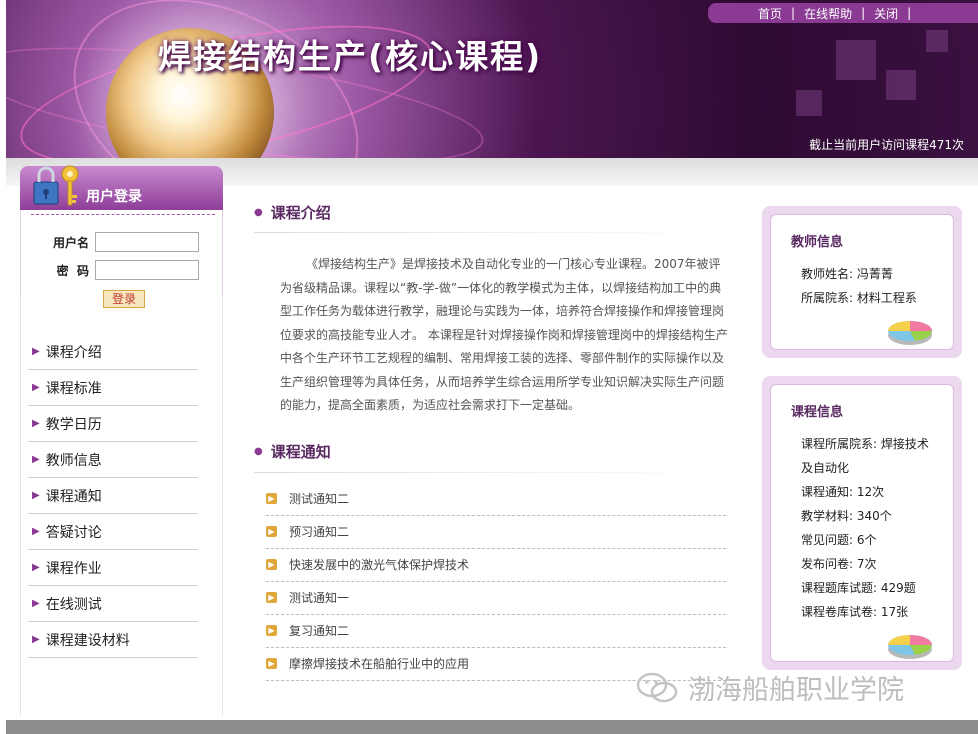 The height and width of the screenshot is (734, 978). Describe the element at coordinates (825, 468) in the screenshot. I see `course-dept-cont: 及自动化` at that location.